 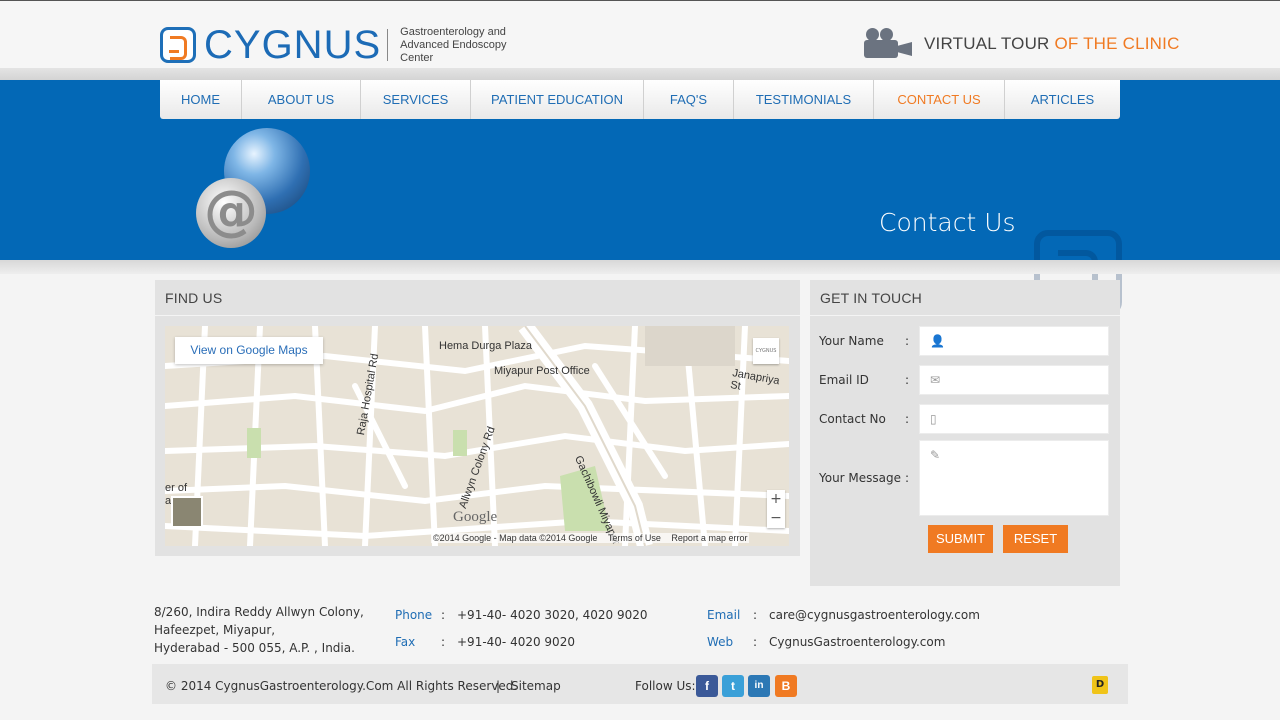 I want to click on map-zoom-control: + −, so click(x=776, y=509).